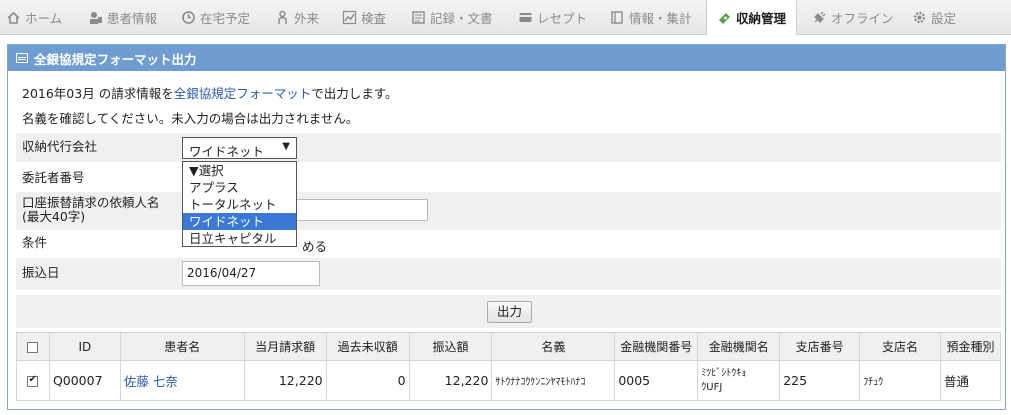  Describe the element at coordinates (374, 18) in the screenshot. I see `nav-exam-label: 検査` at that location.